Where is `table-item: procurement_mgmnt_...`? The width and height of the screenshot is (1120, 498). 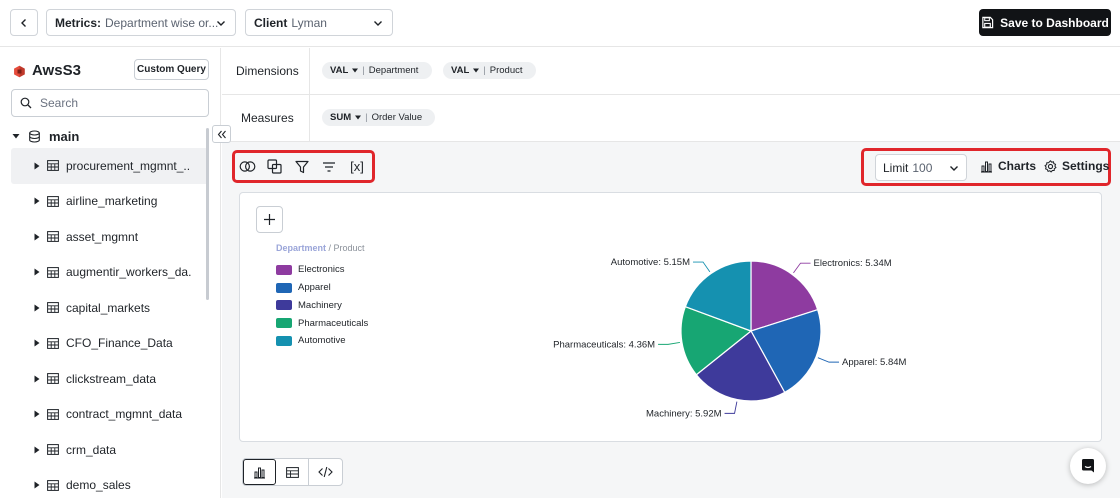 table-item: procurement_mgmnt_... is located at coordinates (110, 166).